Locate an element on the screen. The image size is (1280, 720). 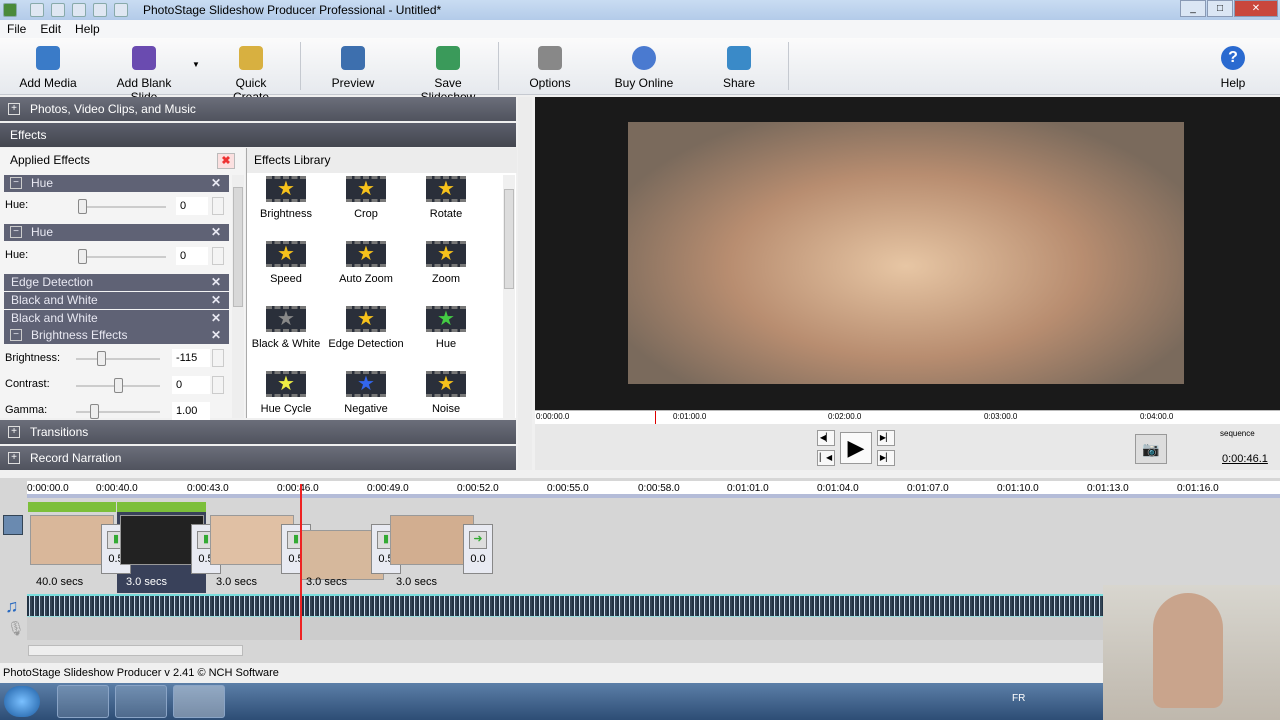
go-to-start-icon: ▏◀ is located at coordinates (826, 458).